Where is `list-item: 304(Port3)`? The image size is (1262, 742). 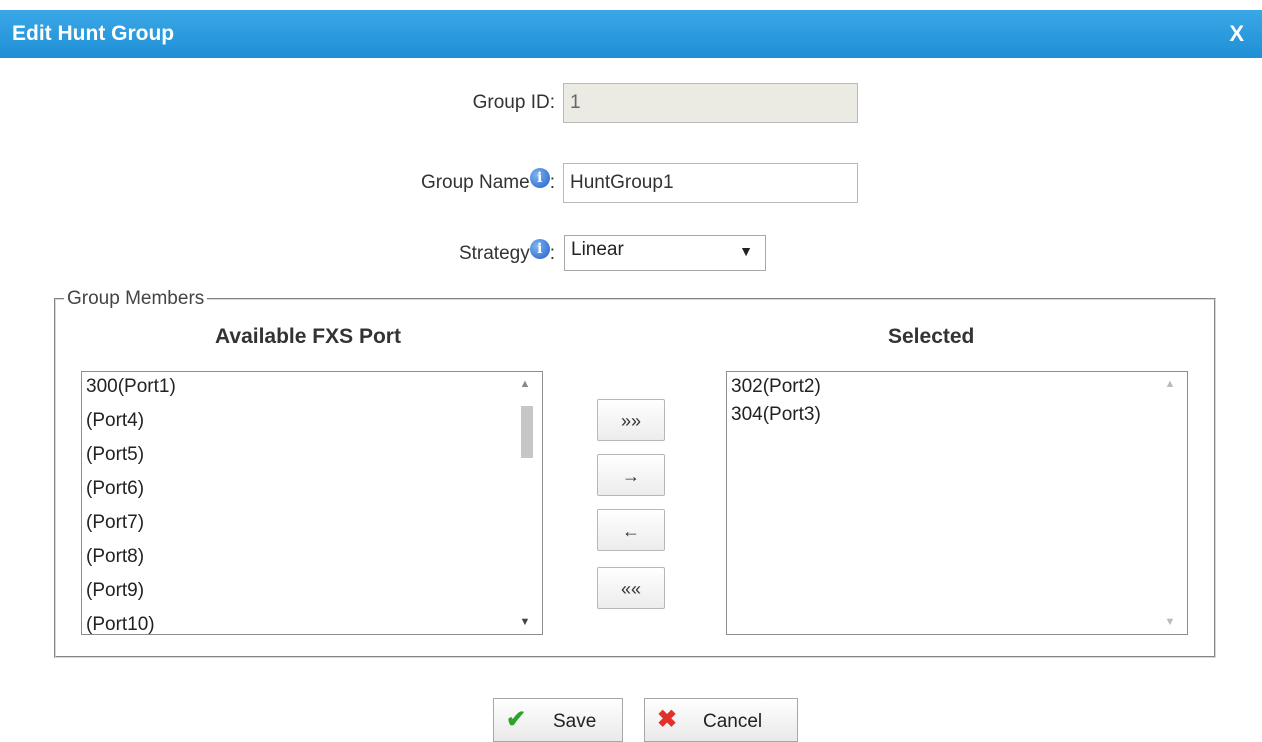 list-item: 304(Port3) is located at coordinates (957, 423).